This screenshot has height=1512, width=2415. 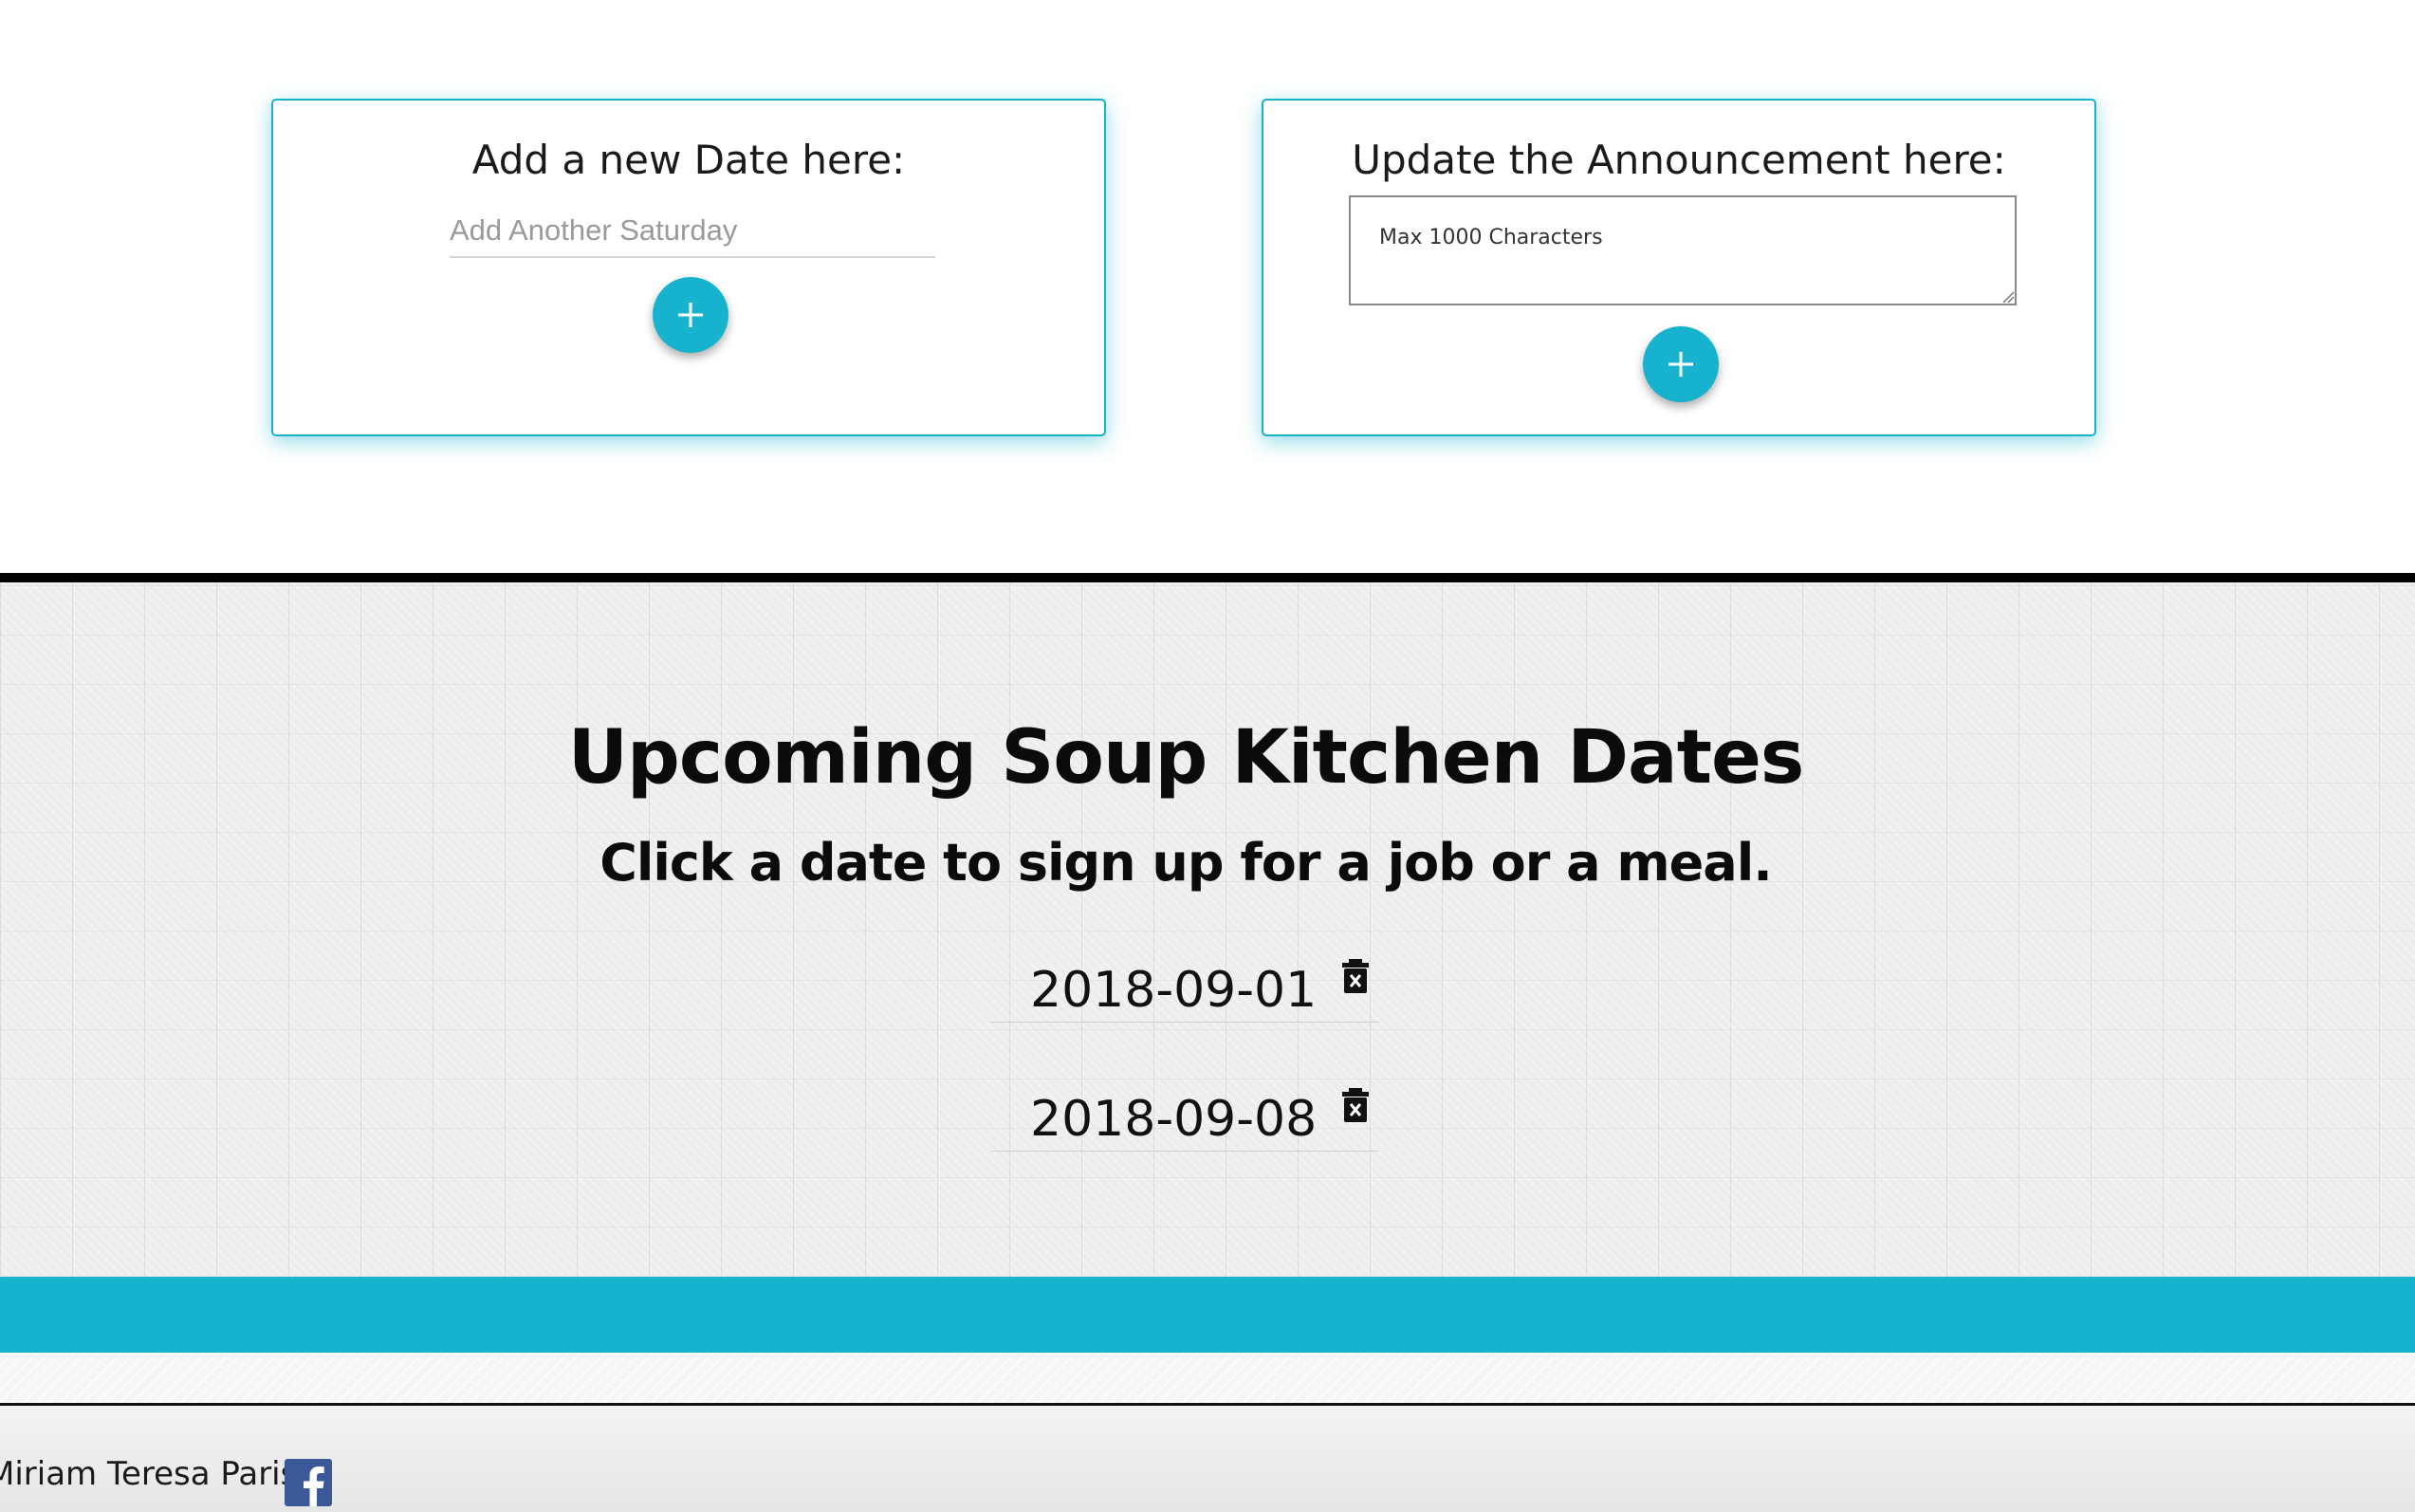 I want to click on announcement-textarea, so click(x=1683, y=250).